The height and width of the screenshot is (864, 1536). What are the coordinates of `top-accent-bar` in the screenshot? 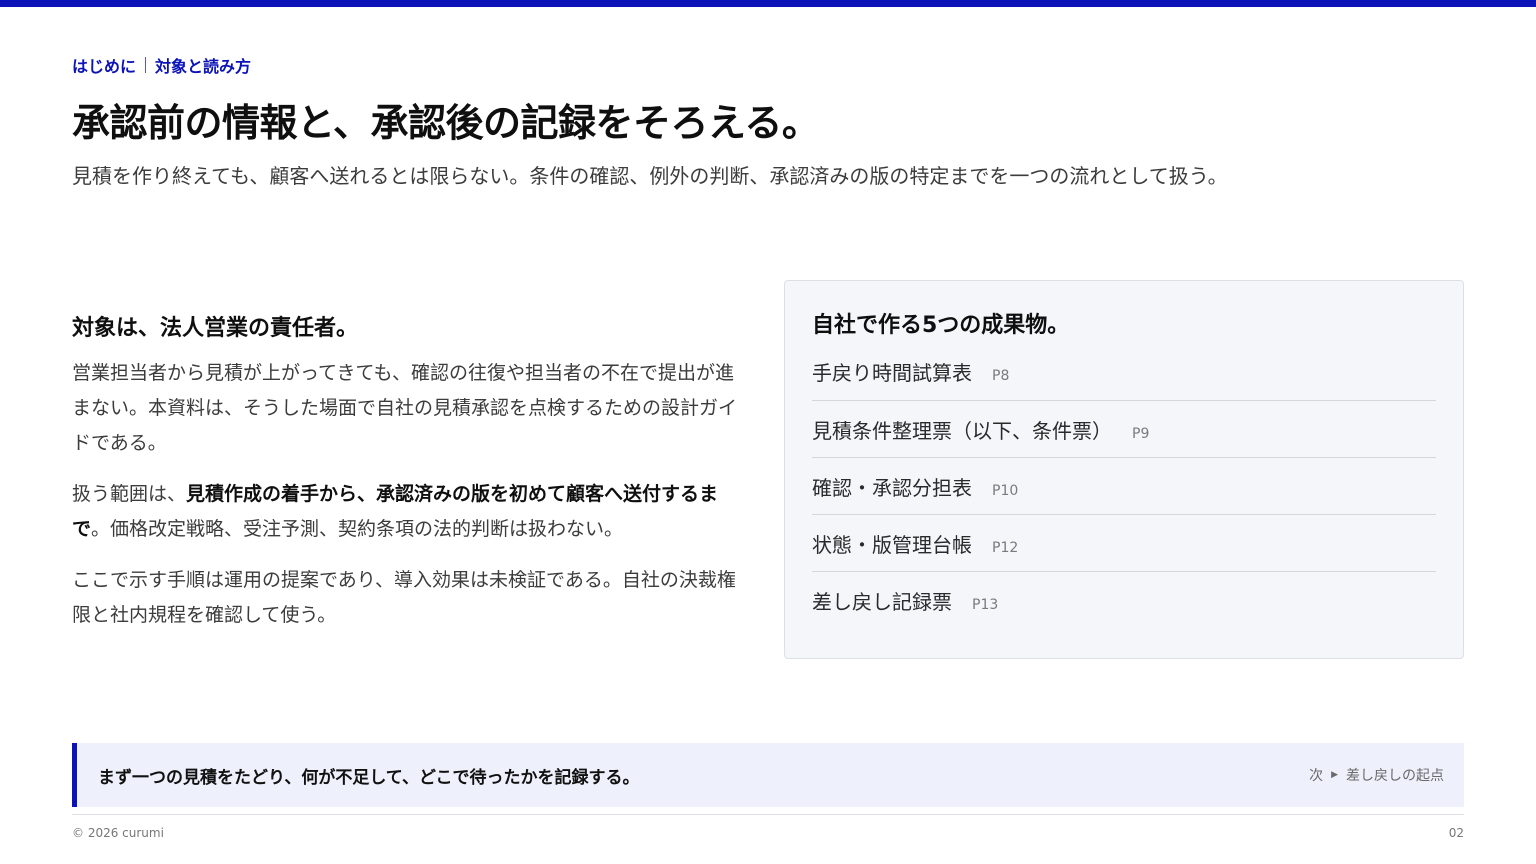 It's located at (768, 3).